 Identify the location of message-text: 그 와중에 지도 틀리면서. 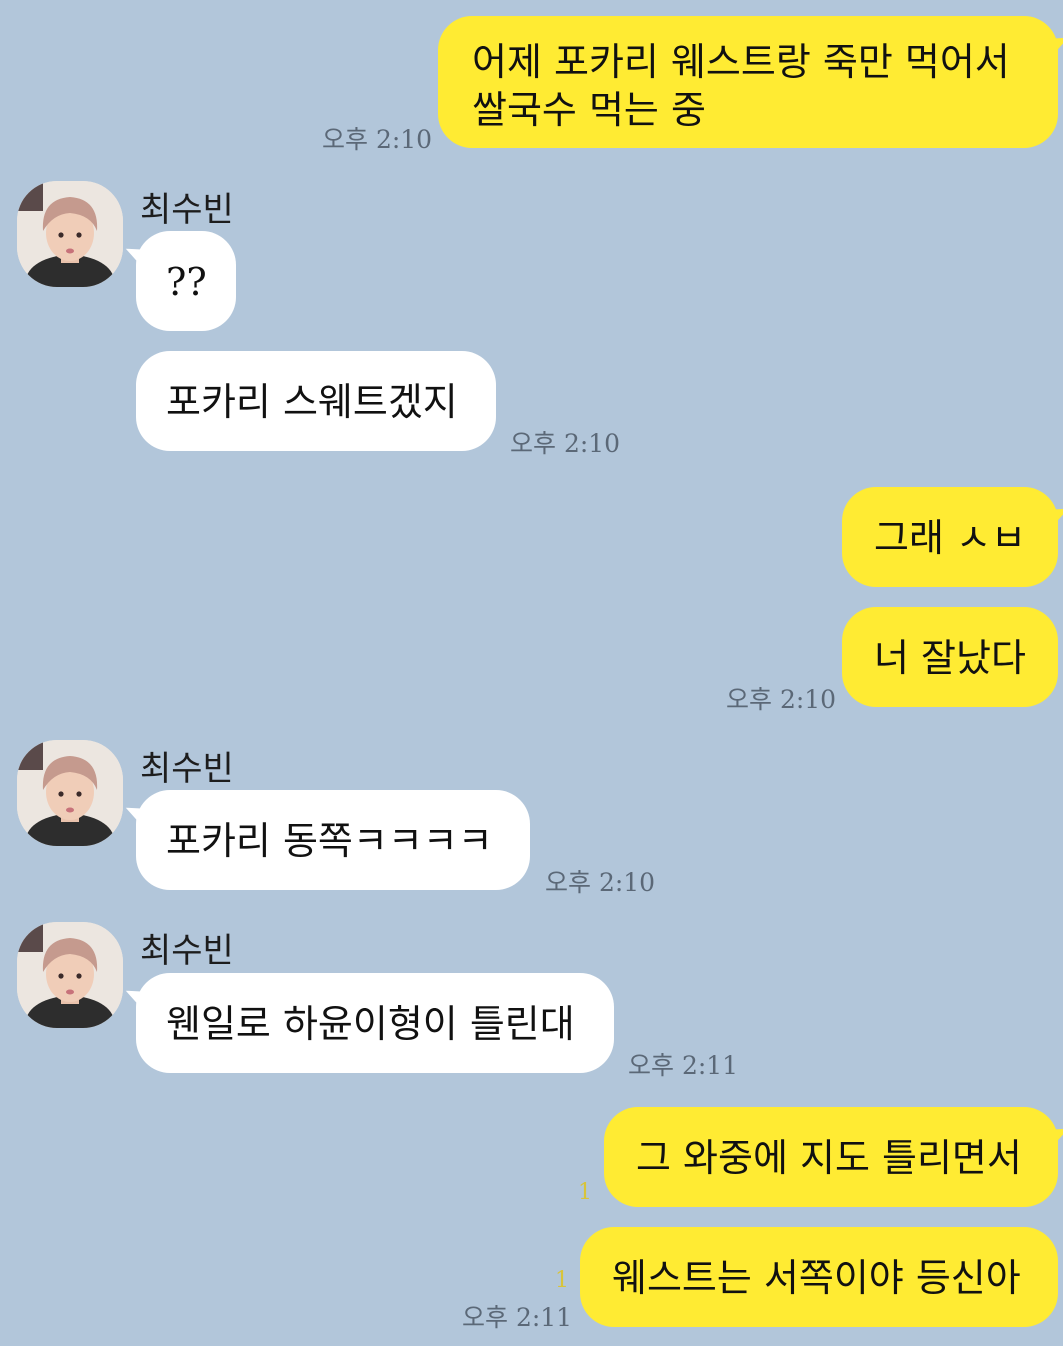
(829, 1158).